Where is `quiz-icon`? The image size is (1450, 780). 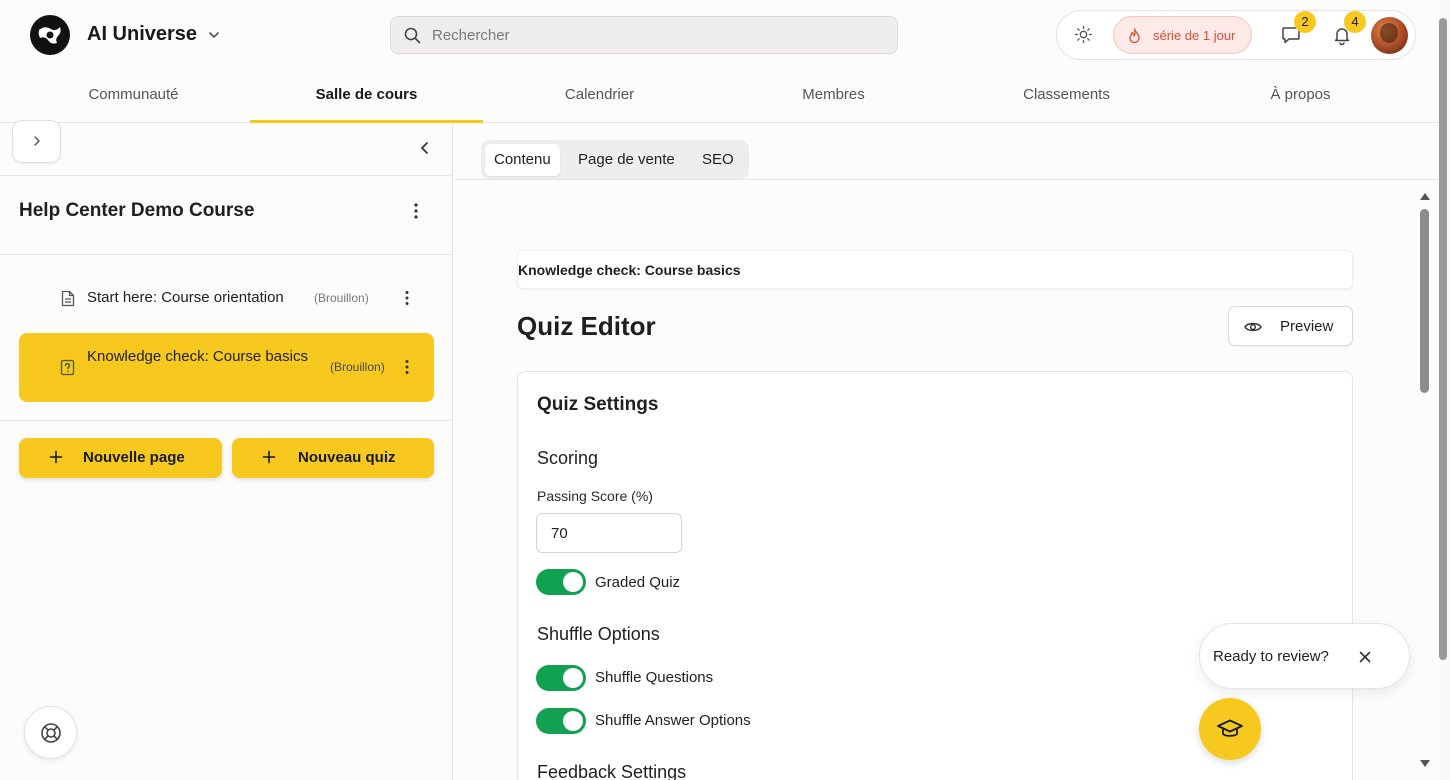
quiz-icon is located at coordinates (67, 367).